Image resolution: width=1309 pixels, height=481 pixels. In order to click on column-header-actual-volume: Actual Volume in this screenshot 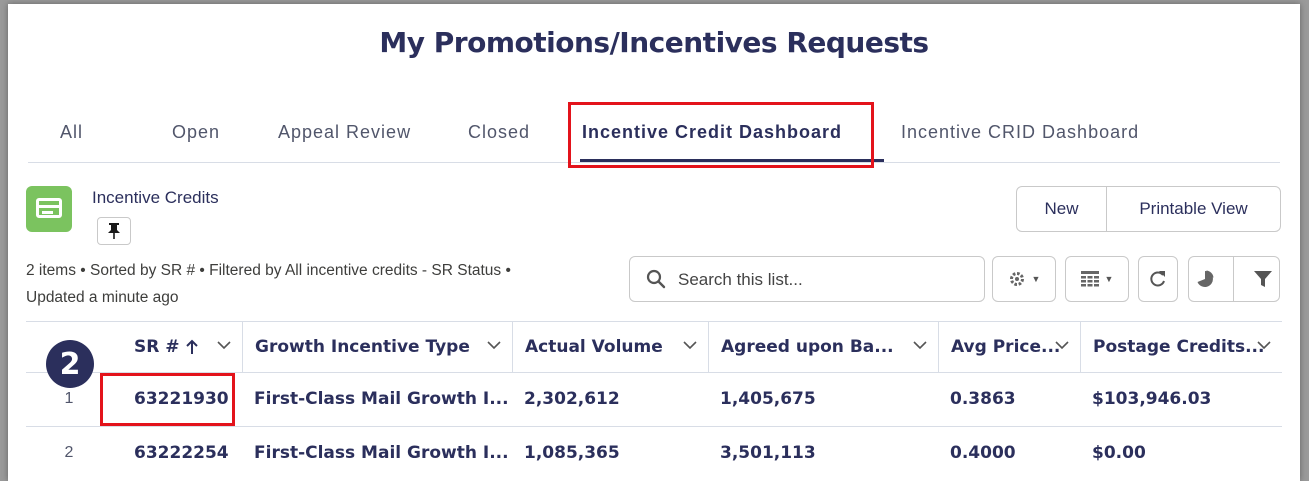, I will do `click(610, 347)`.